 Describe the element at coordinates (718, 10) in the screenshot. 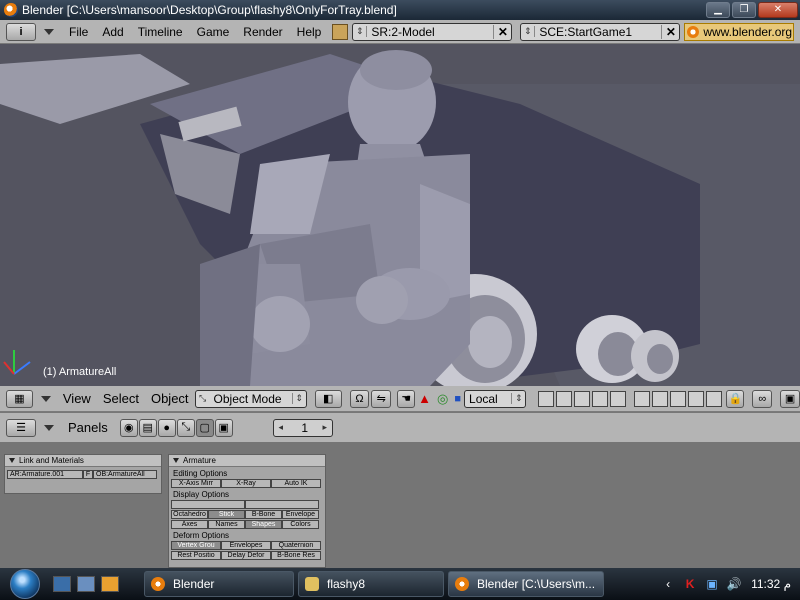

I see `minimize-button: ▁` at that location.